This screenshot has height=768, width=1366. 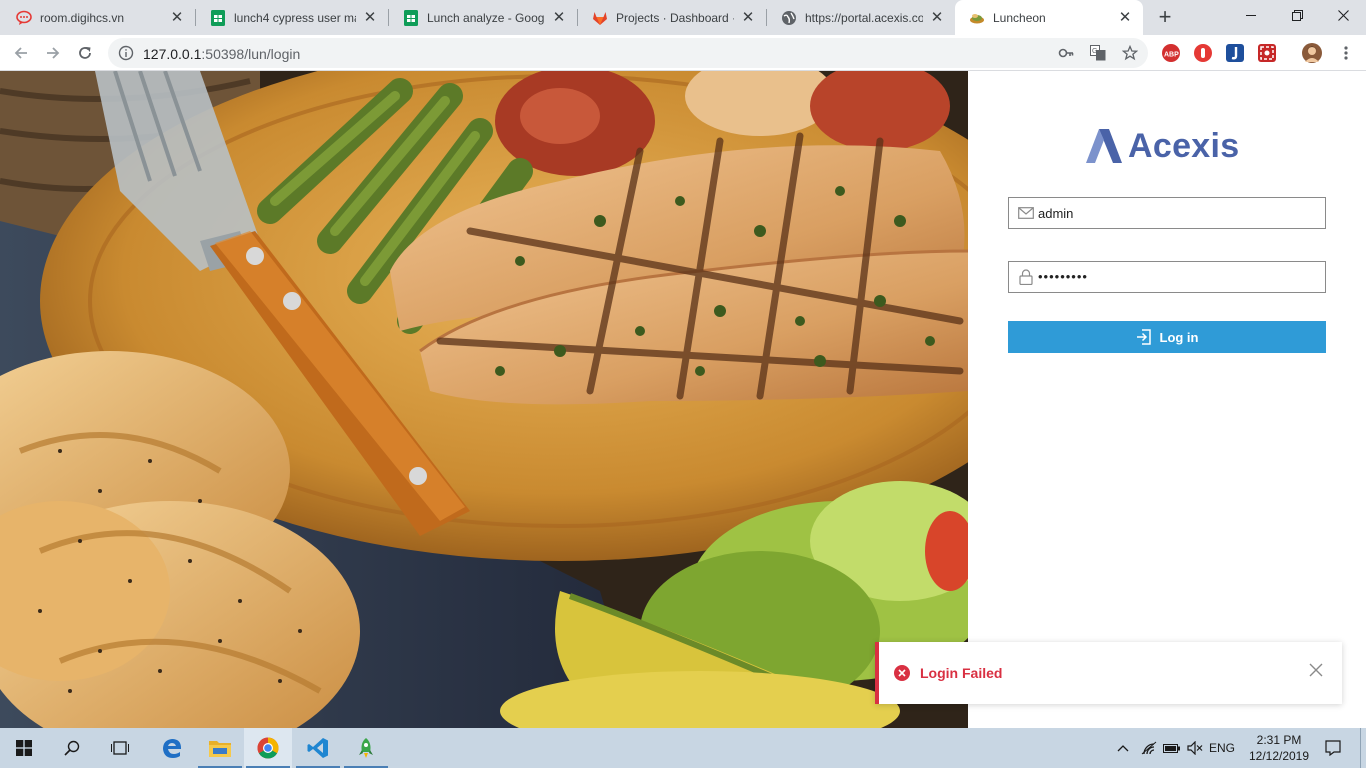 What do you see at coordinates (683, 748) in the screenshot?
I see `windows-taskbar: ENG 2:31 PM 12/12/2019` at bounding box center [683, 748].